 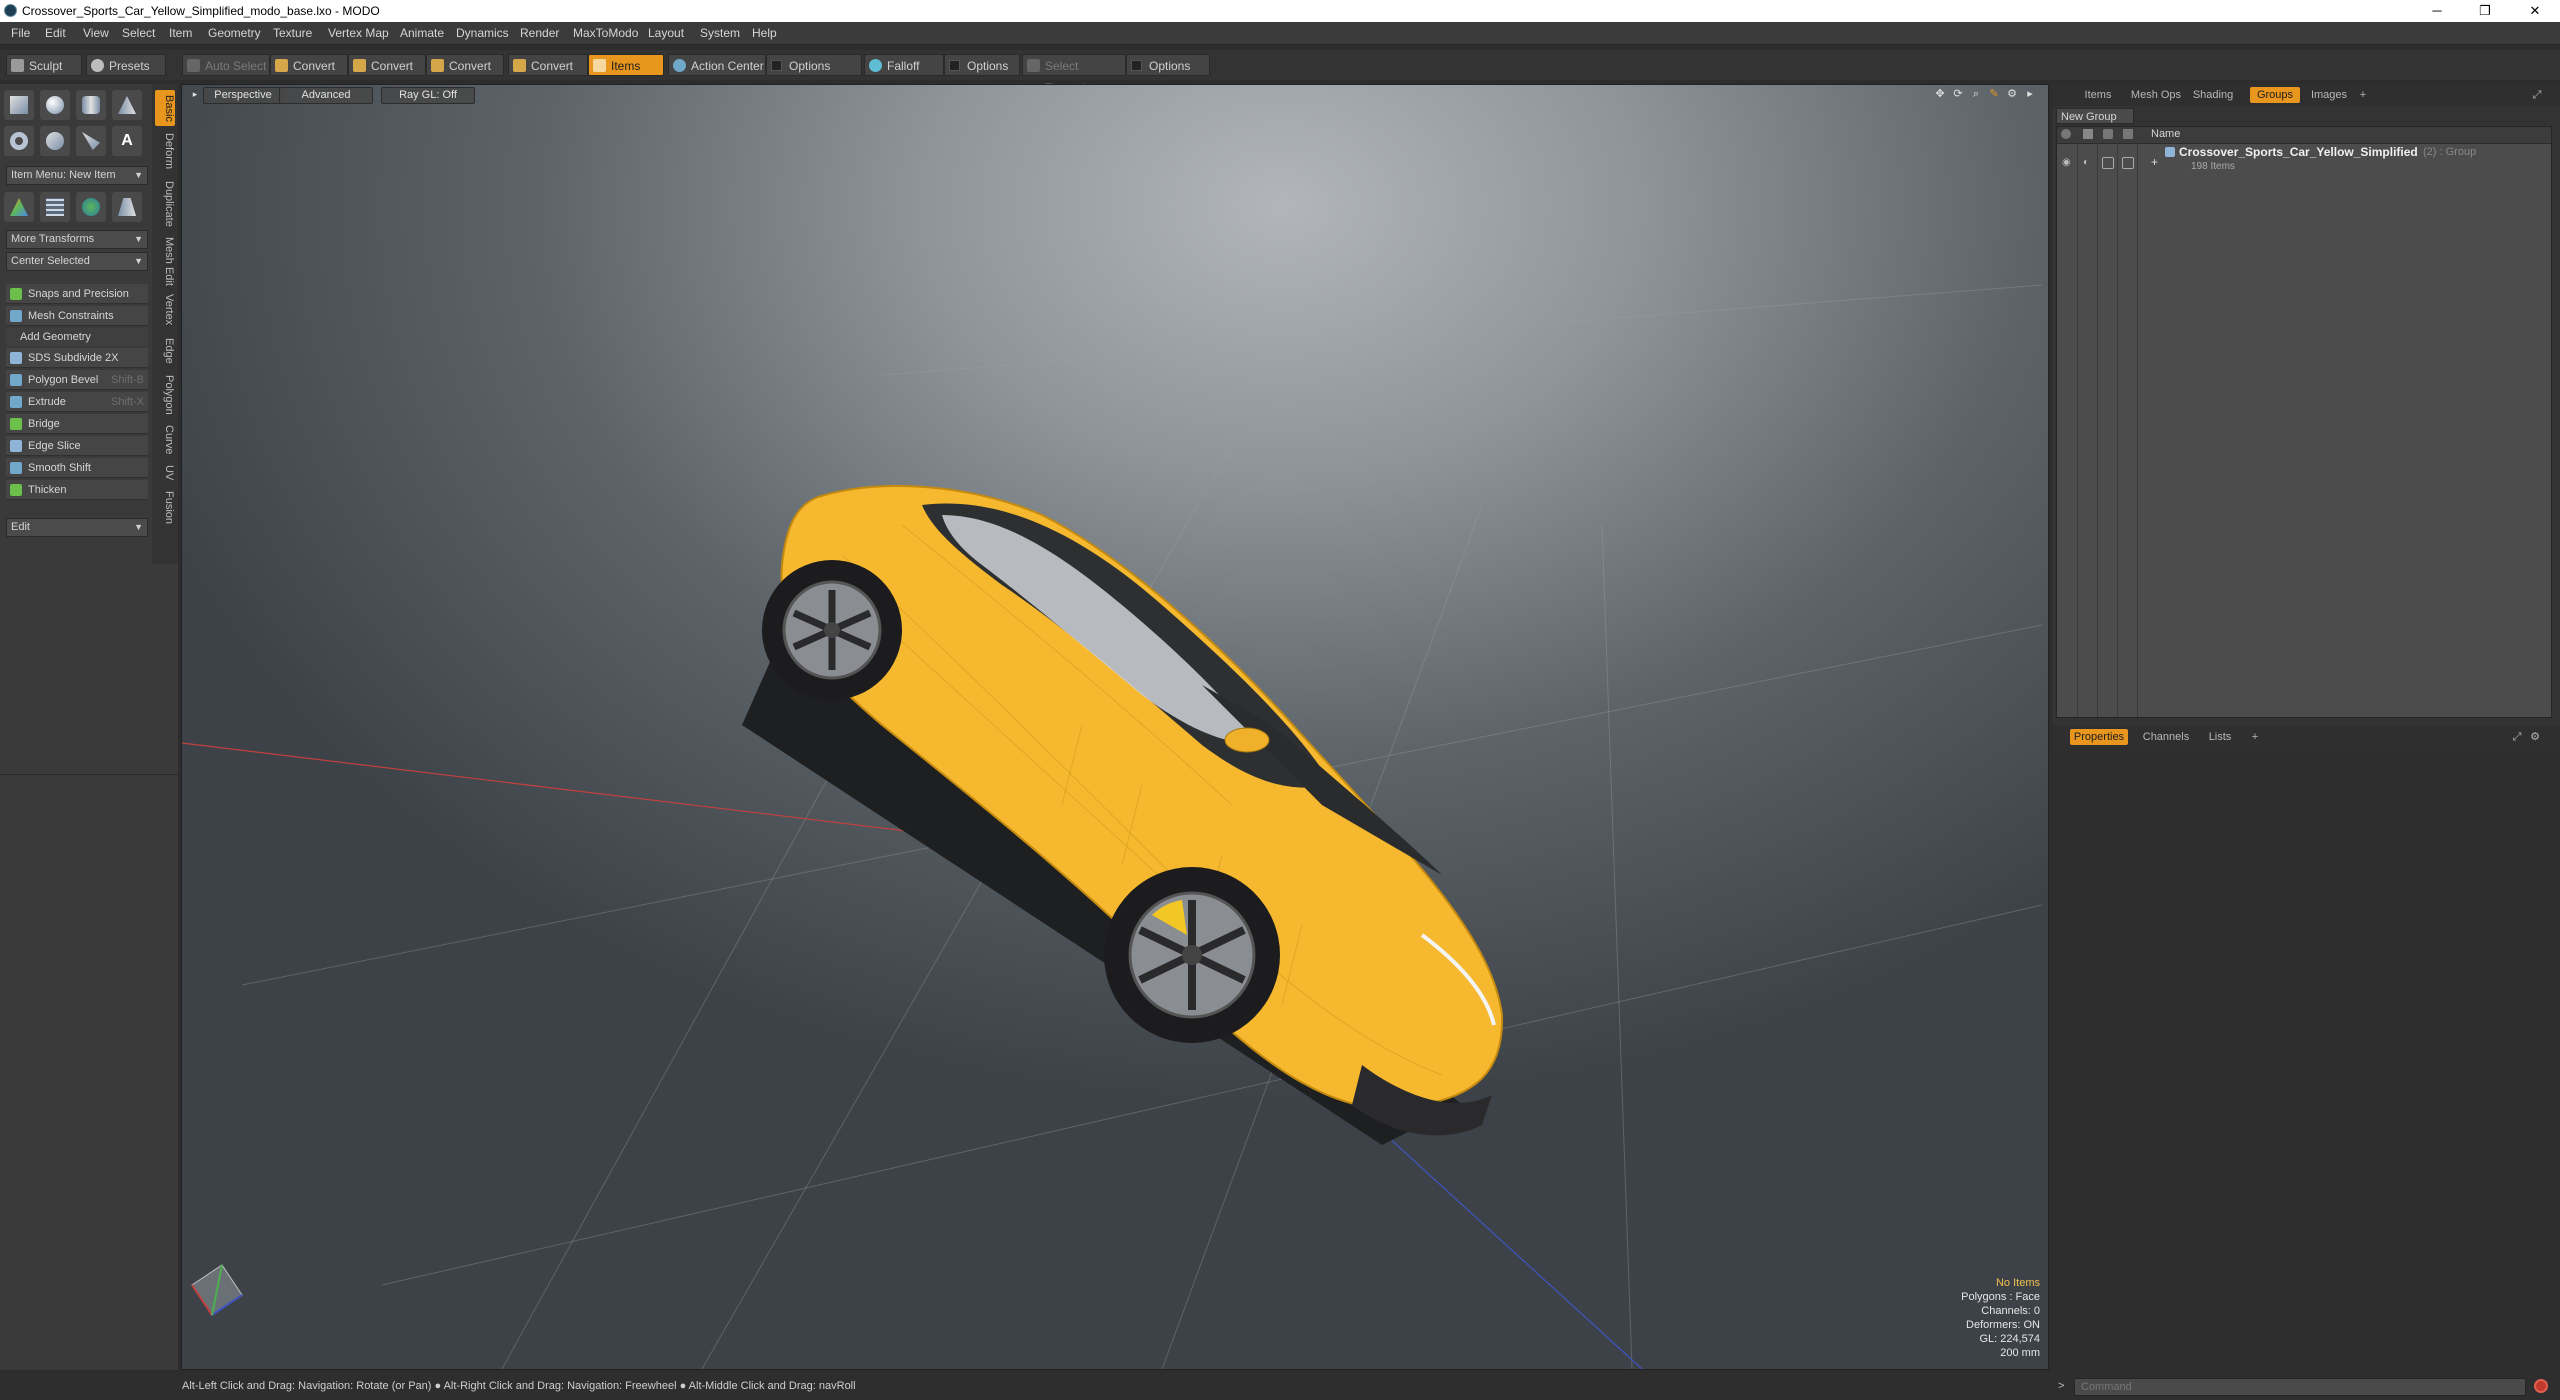 I want to click on menu-select: Select, so click(x=138, y=33).